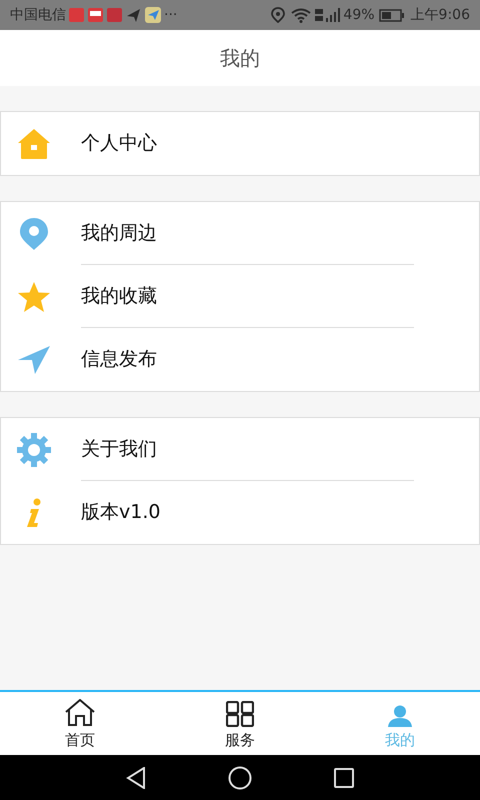 Image resolution: width=480 pixels, height=800 pixels. I want to click on menu-item-label: 信息发布, so click(119, 359).